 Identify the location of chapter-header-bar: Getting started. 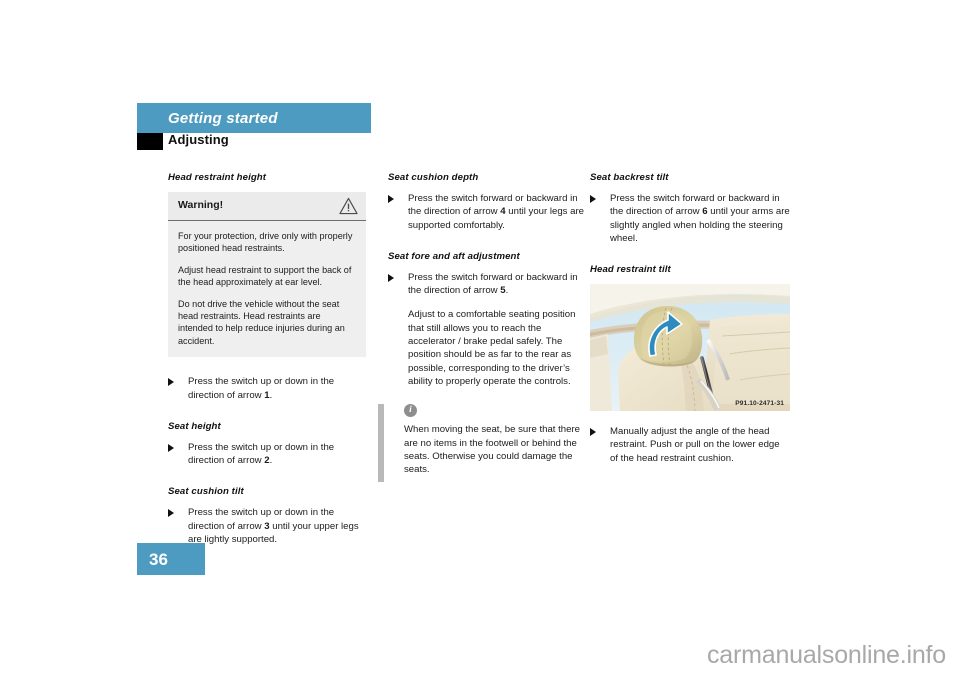
(254, 118).